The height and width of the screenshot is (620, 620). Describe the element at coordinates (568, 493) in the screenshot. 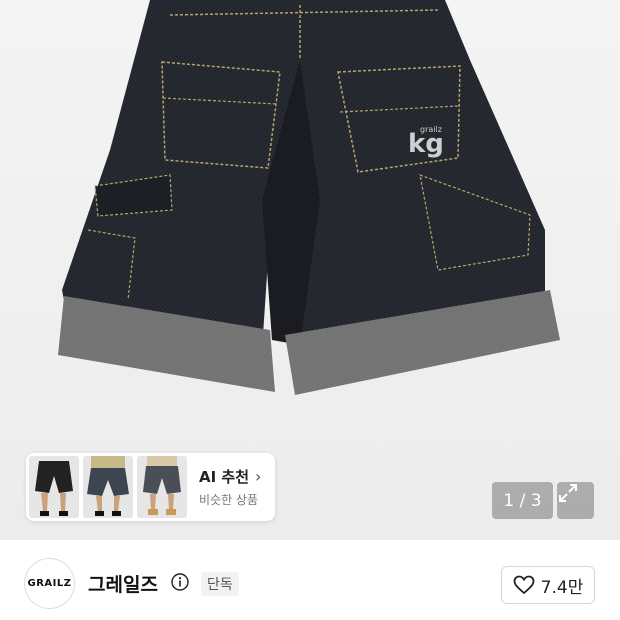

I see `expand-icon` at that location.